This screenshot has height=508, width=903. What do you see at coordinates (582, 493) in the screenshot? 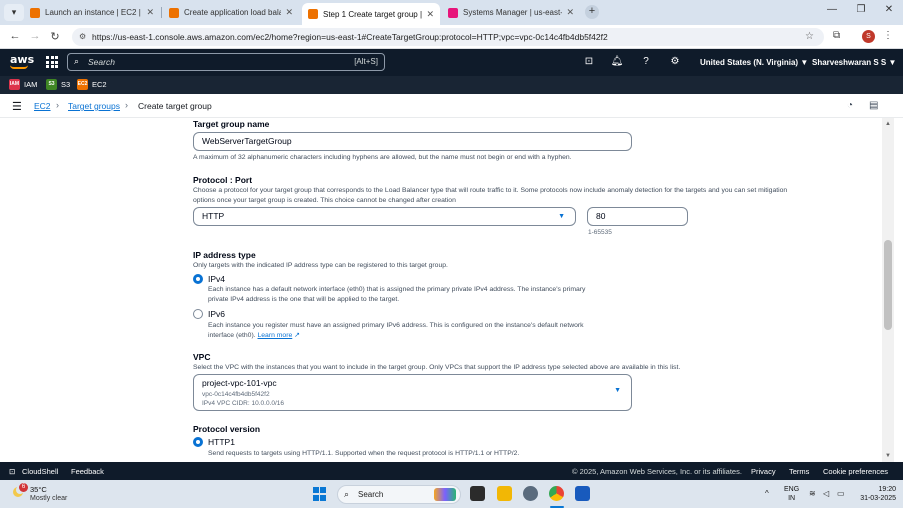
I see `word-icon` at bounding box center [582, 493].